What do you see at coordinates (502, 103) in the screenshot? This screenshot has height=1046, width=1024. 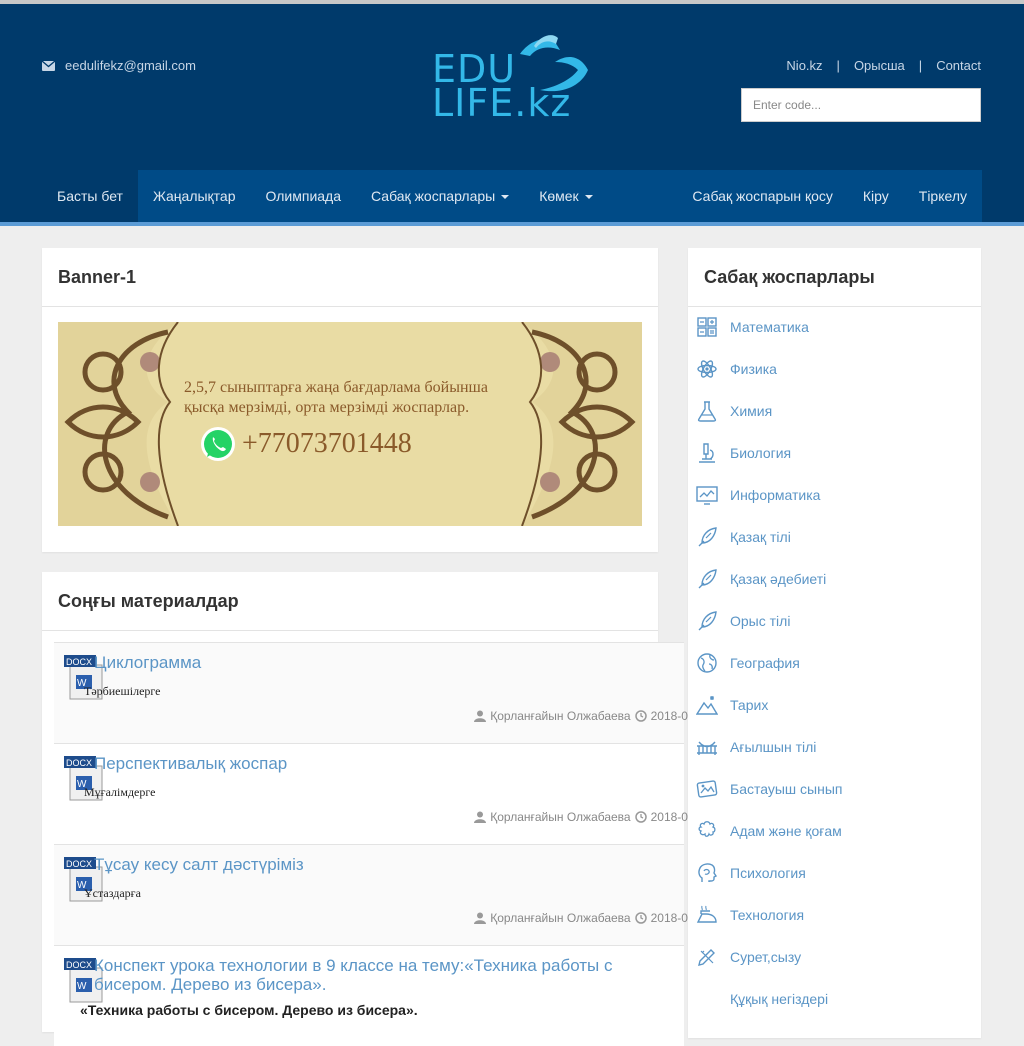 I see `logo-line2: LIFE.kz` at bounding box center [502, 103].